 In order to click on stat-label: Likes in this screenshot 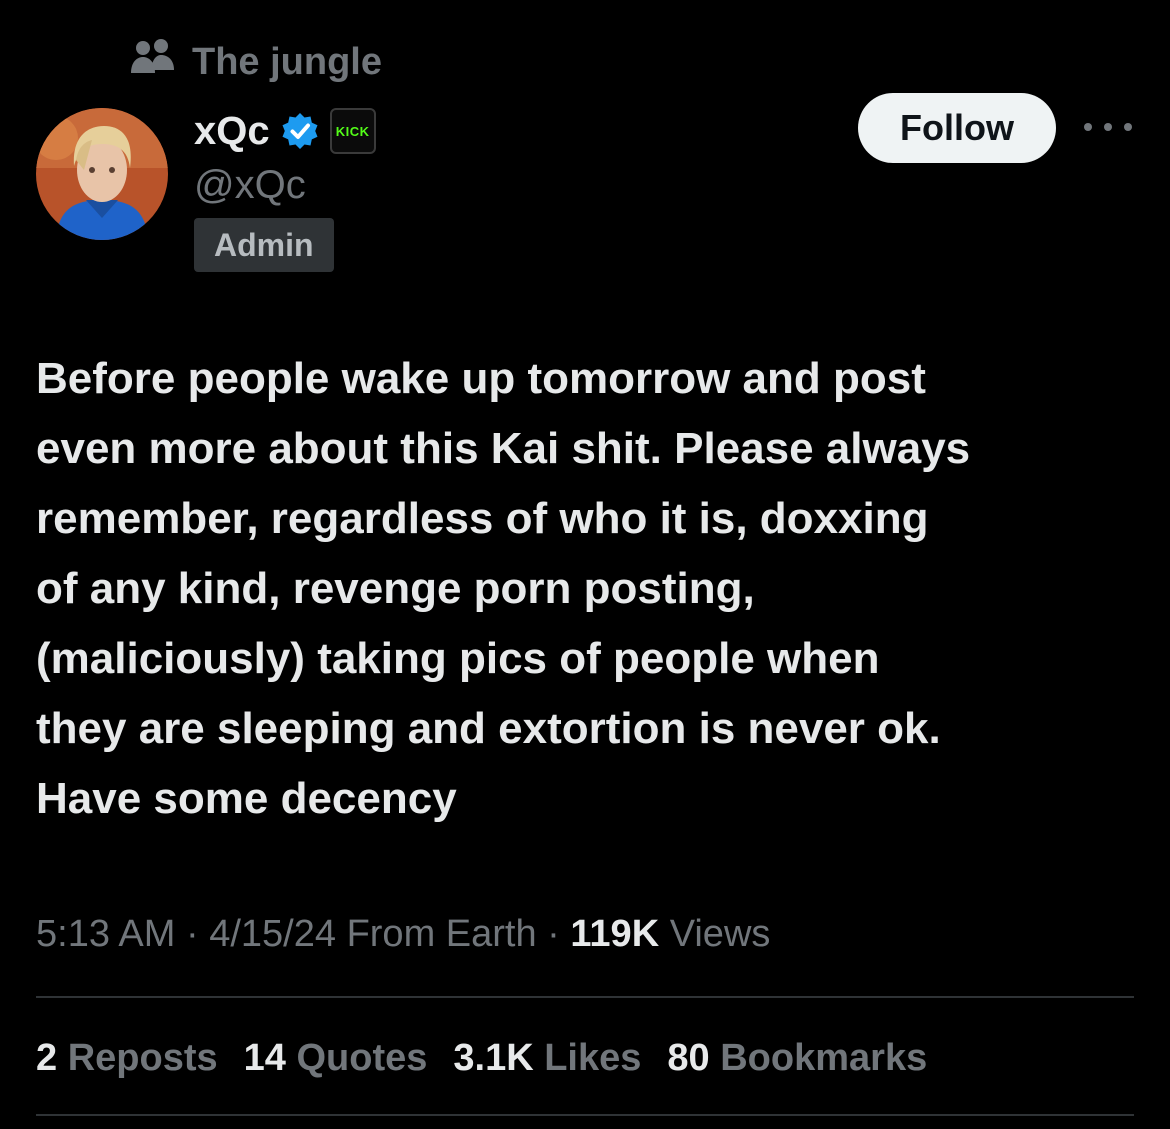, I will do `click(593, 1057)`.